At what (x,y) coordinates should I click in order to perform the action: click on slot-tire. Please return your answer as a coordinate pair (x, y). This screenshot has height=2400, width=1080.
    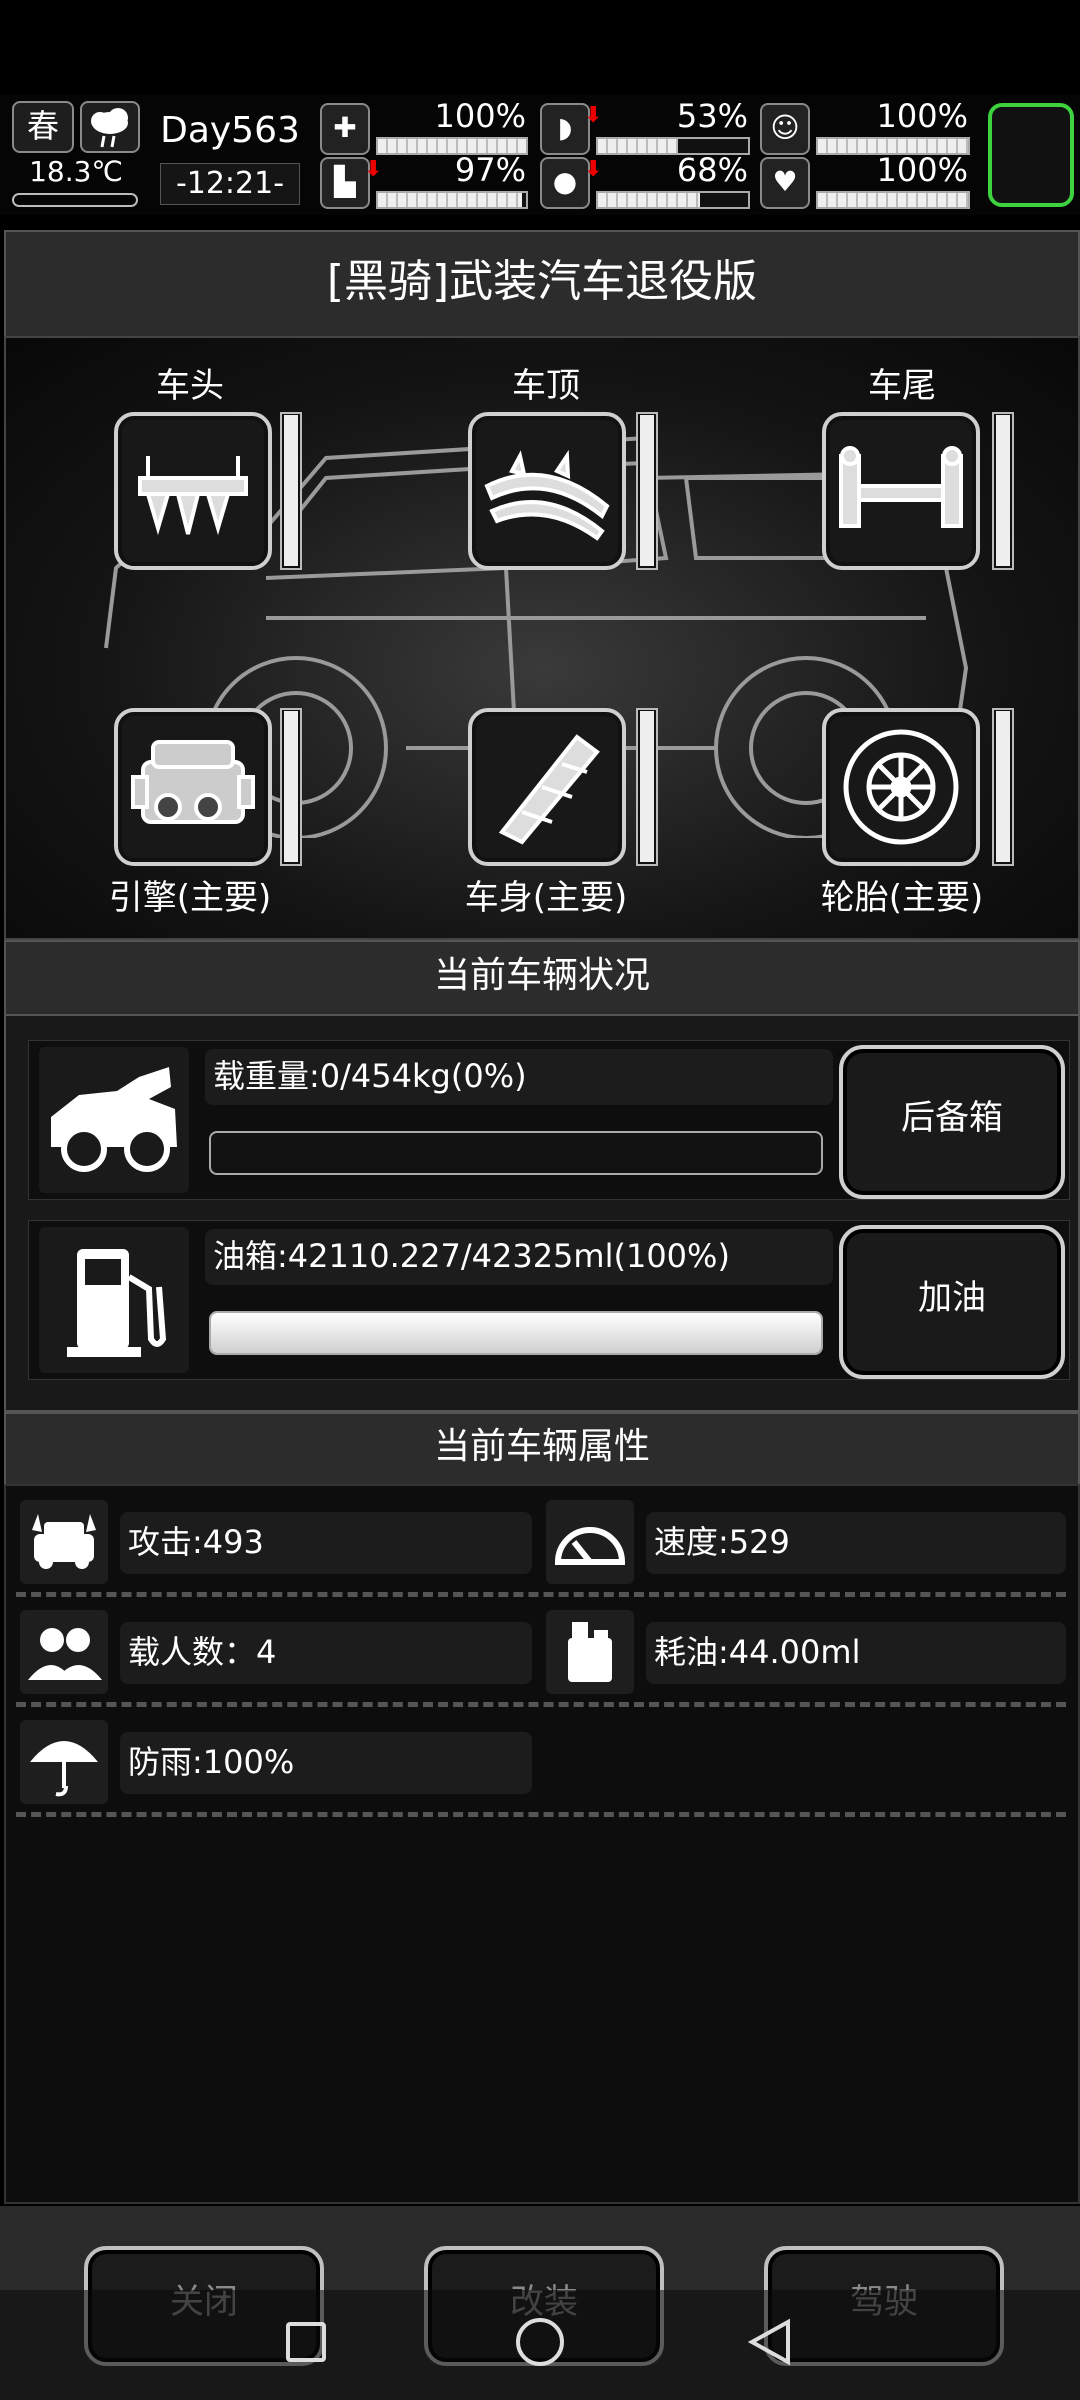
    Looking at the image, I should click on (901, 787).